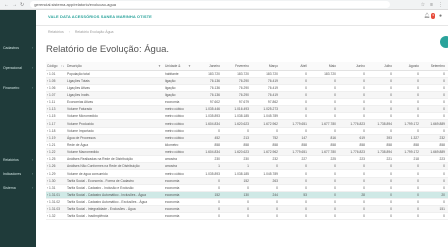 The width and height of the screenshot is (448, 247). I want to click on sidebar-item: Cadastros, so click(11, 48).